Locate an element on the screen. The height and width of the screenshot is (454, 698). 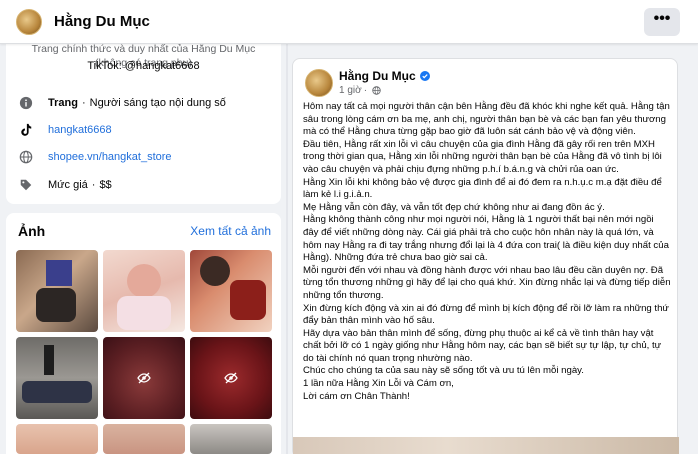
tiktok-row: hangkat6668 is located at coordinates (65, 130).